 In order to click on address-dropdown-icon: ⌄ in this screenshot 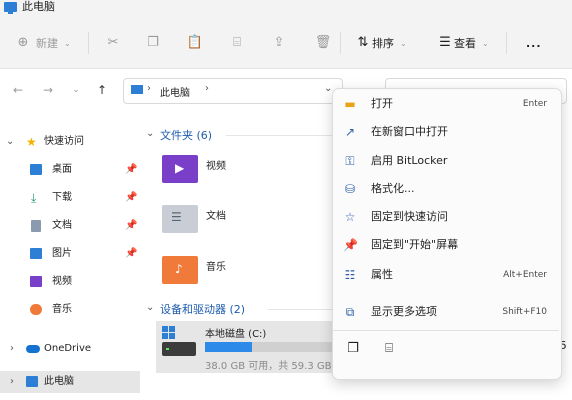, I will do `click(328, 88)`.